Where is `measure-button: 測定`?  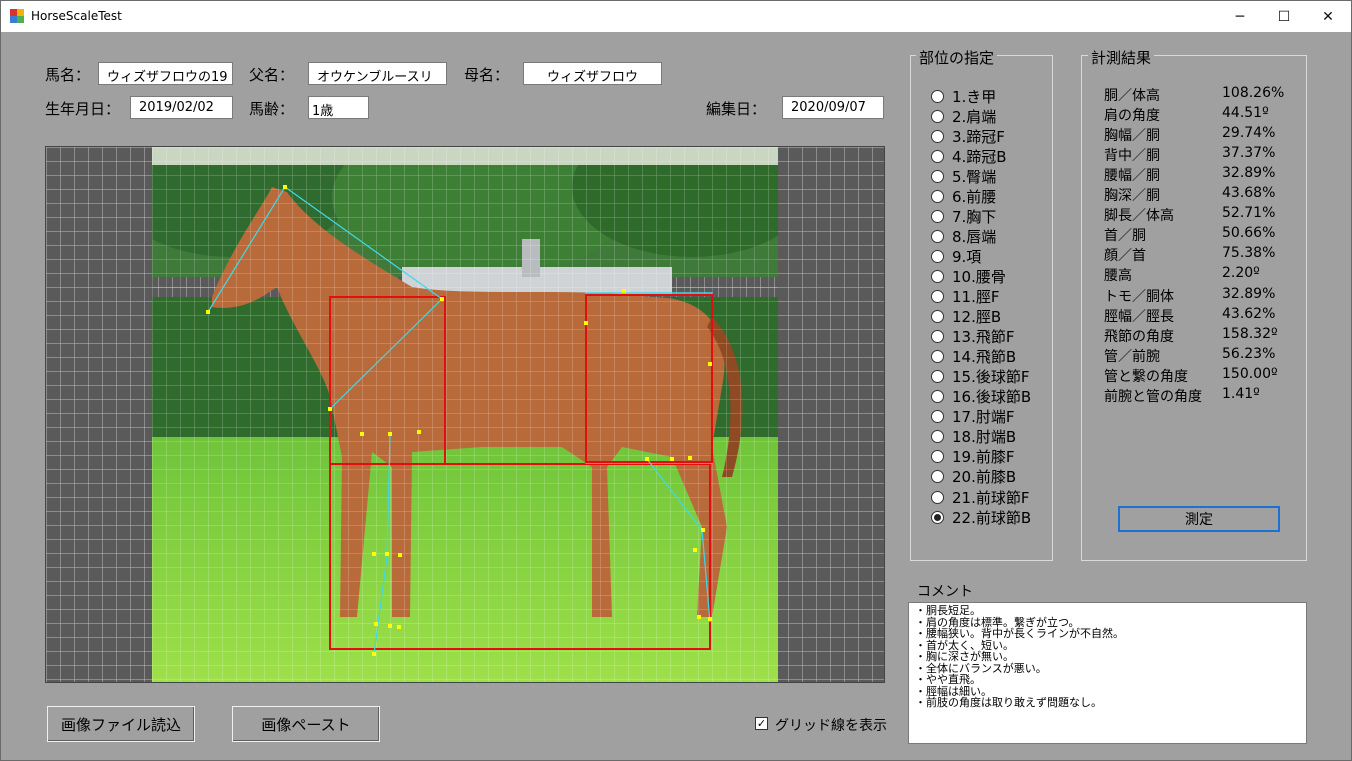
measure-button: 測定 is located at coordinates (1199, 519).